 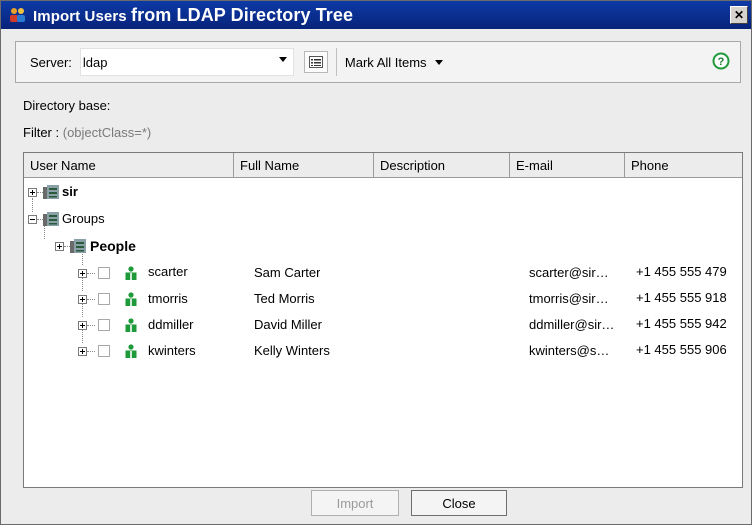 I want to click on user-name-cell: scarter, so click(x=168, y=271).